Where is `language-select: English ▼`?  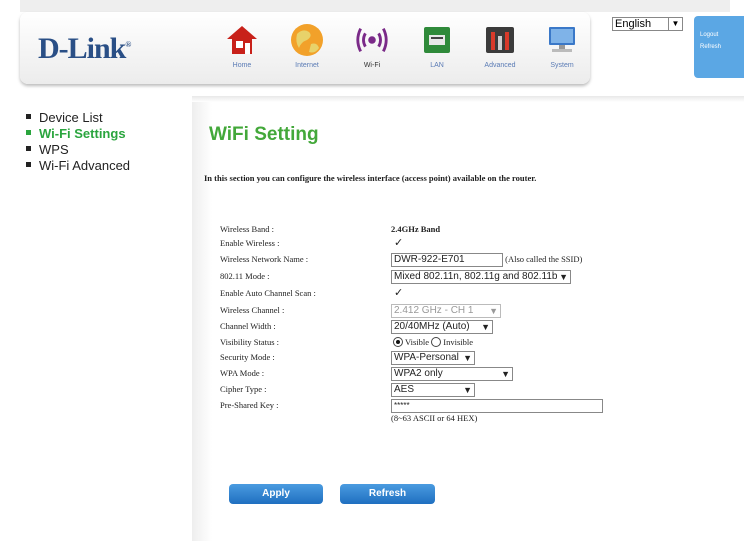
language-select: English ▼ is located at coordinates (647, 24).